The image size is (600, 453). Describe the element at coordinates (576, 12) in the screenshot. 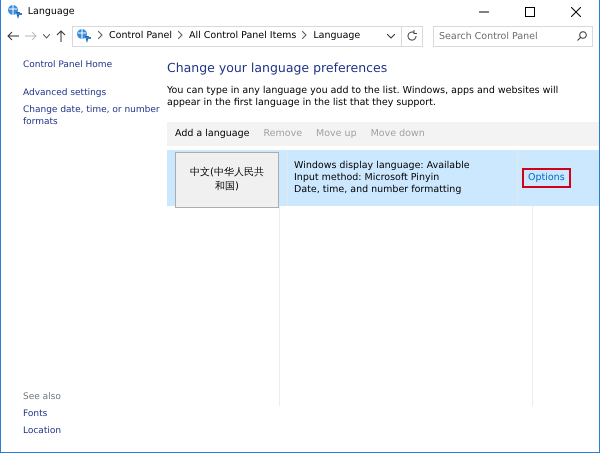

I see `close-icon` at that location.